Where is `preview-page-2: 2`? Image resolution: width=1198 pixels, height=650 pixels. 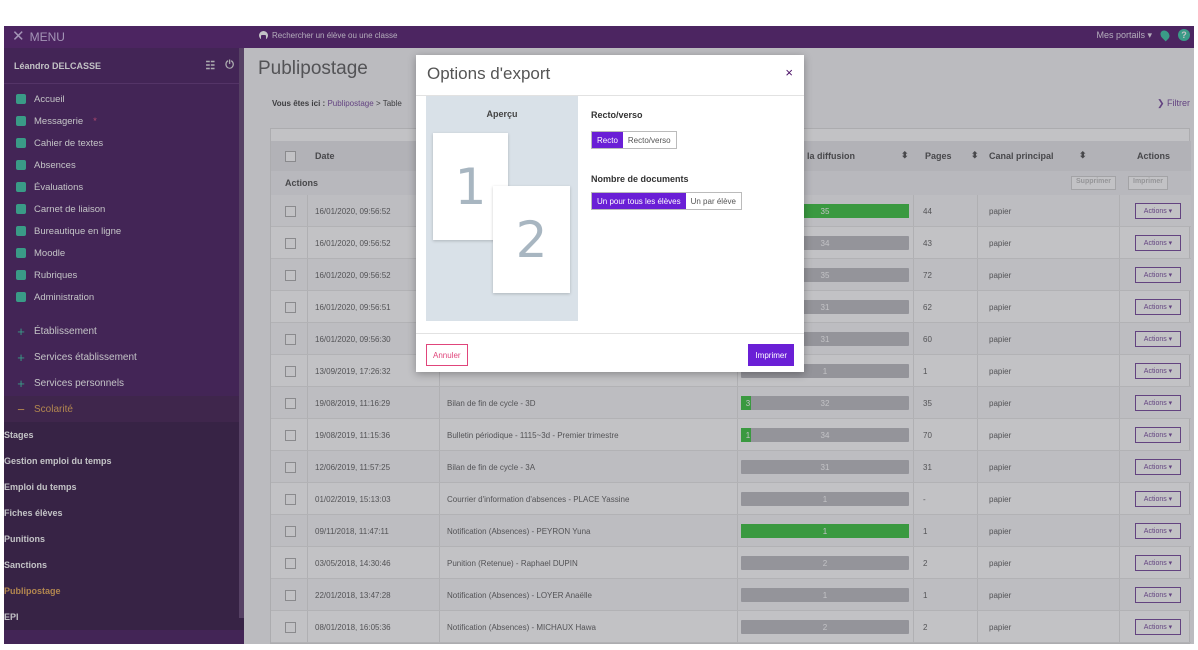 preview-page-2: 2 is located at coordinates (531, 239).